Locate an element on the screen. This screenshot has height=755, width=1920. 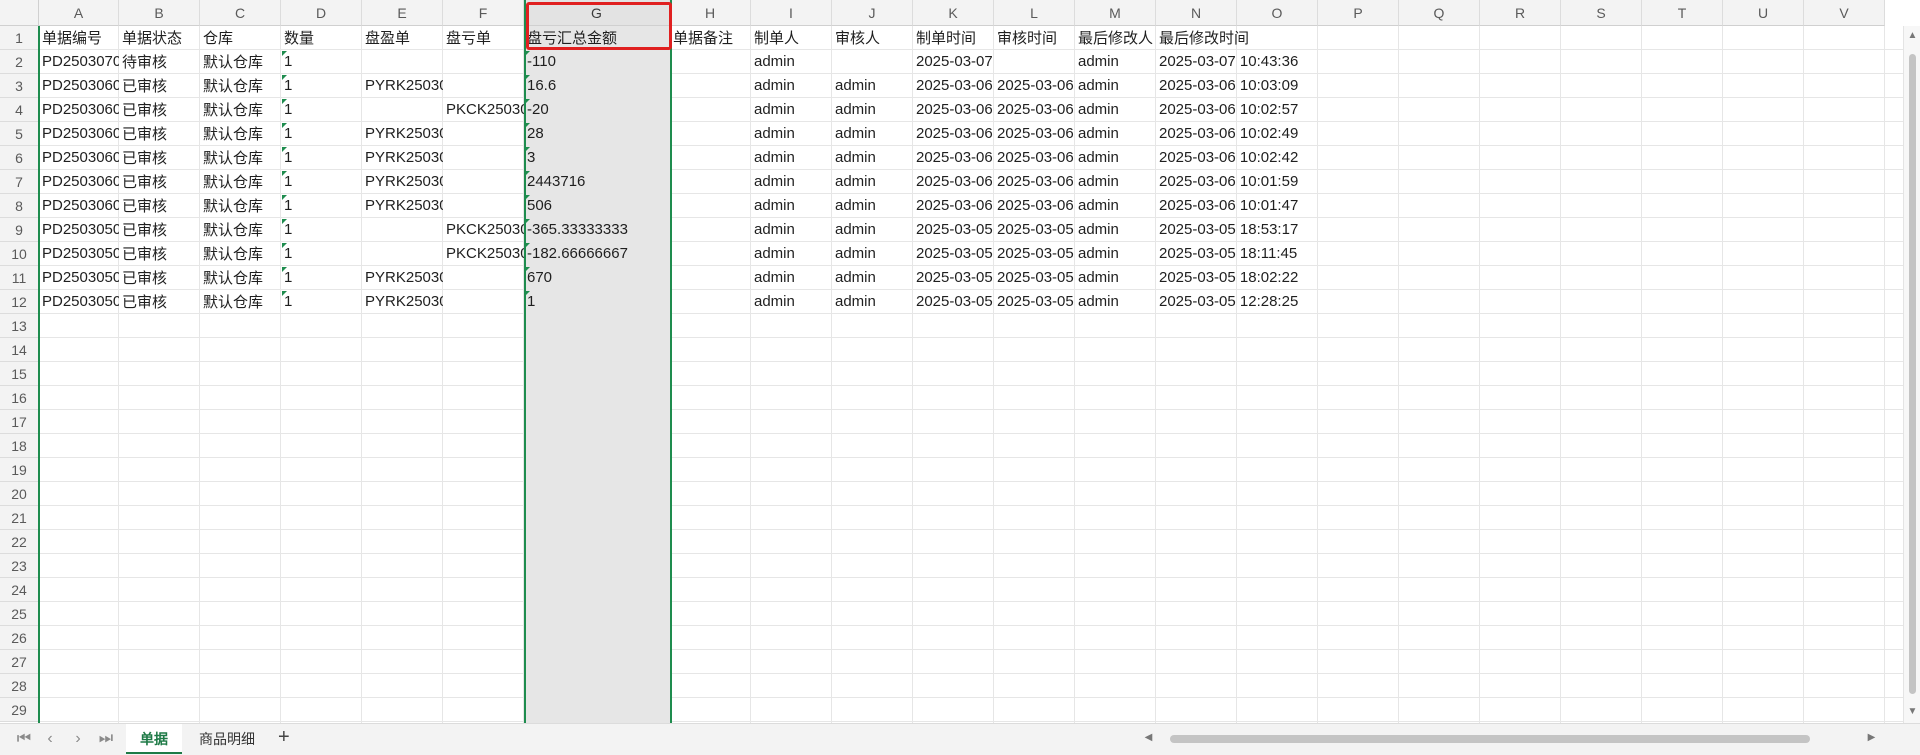
vertical-scroll-thumb is located at coordinates (1912, 374).